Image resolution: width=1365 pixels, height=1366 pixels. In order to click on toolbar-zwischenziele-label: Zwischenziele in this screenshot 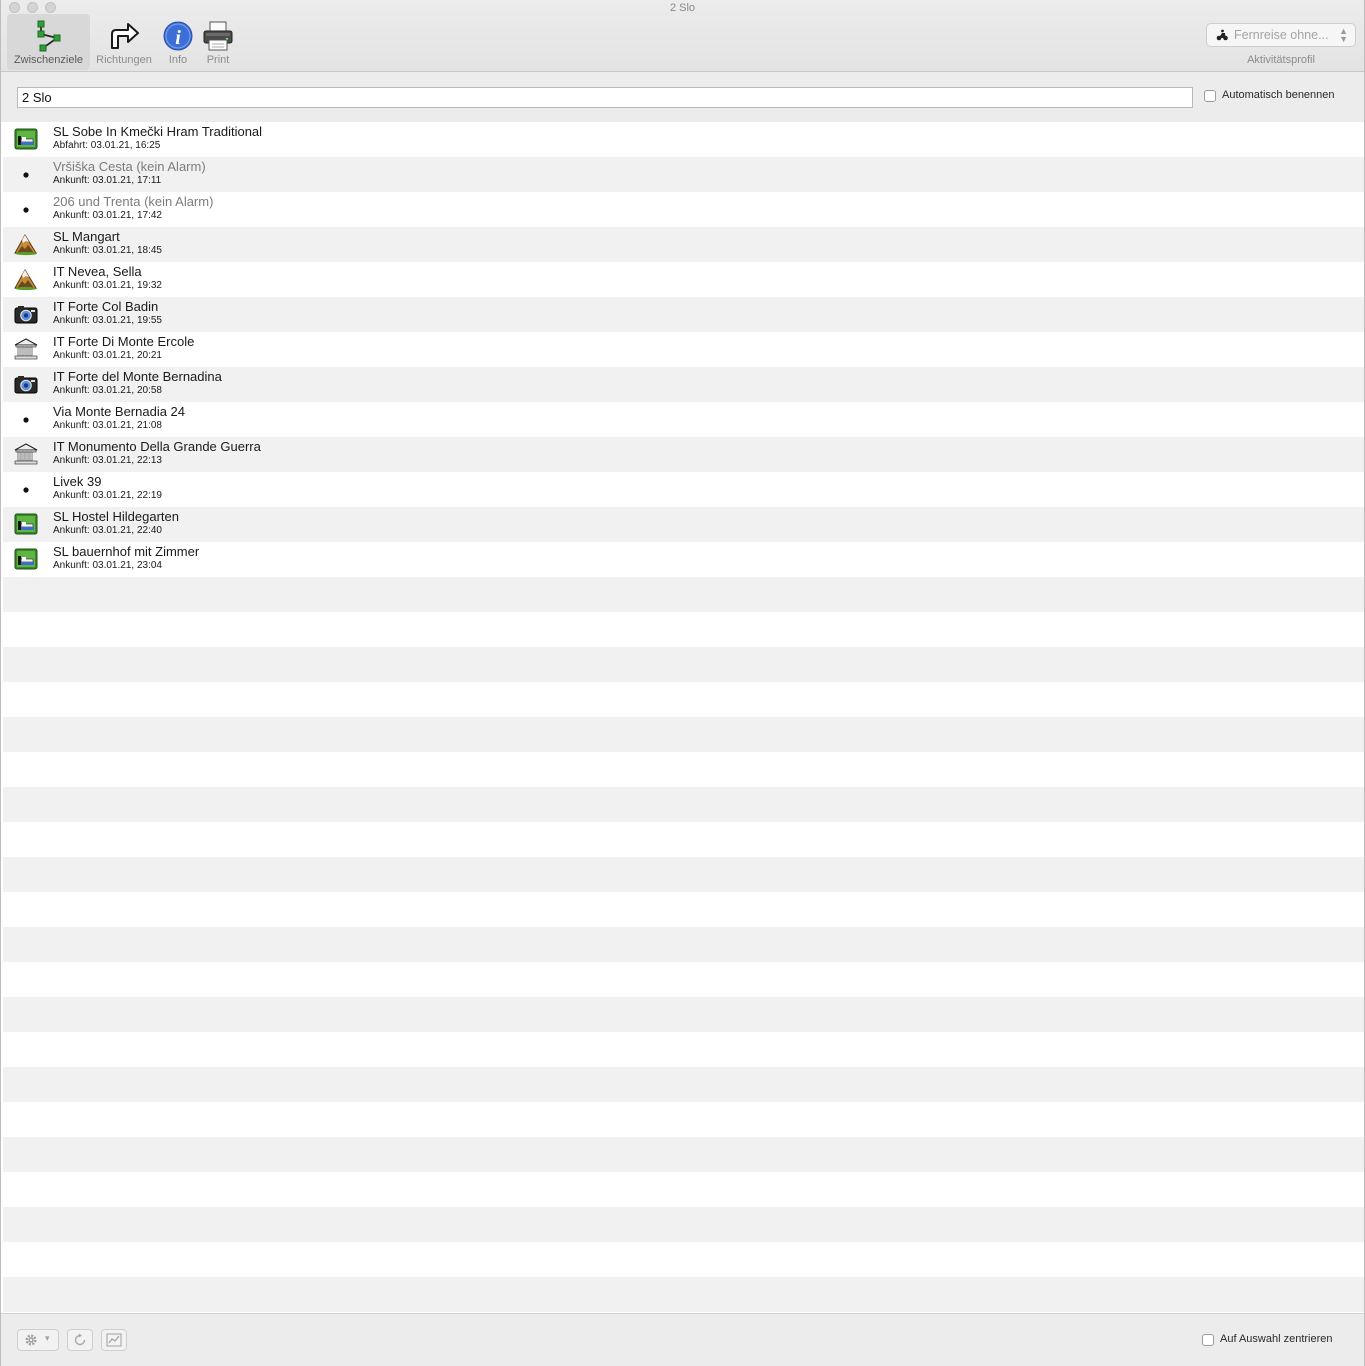, I will do `click(48, 60)`.